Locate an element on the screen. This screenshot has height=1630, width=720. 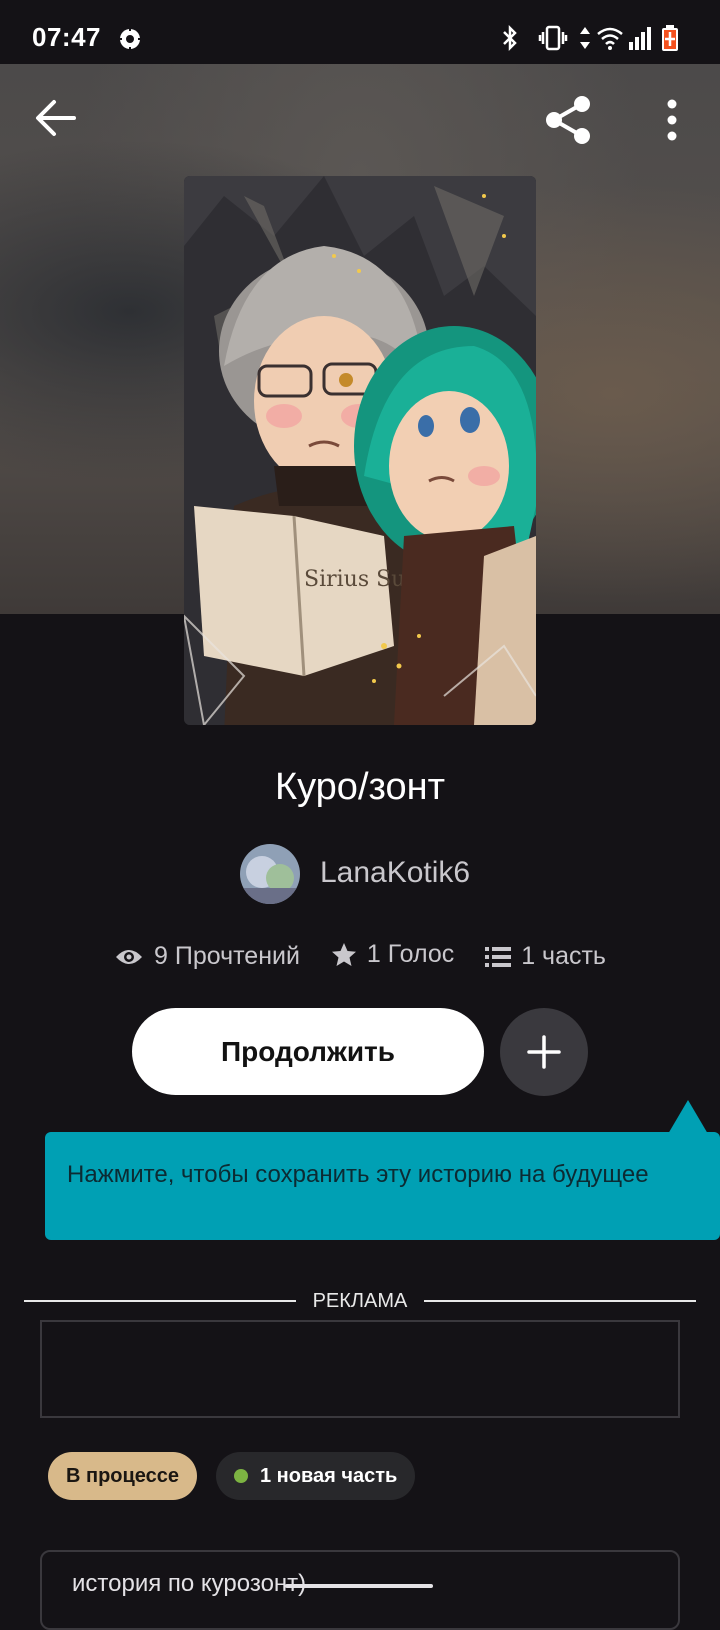
more-vertical-icon is located at coordinates (672, 120).